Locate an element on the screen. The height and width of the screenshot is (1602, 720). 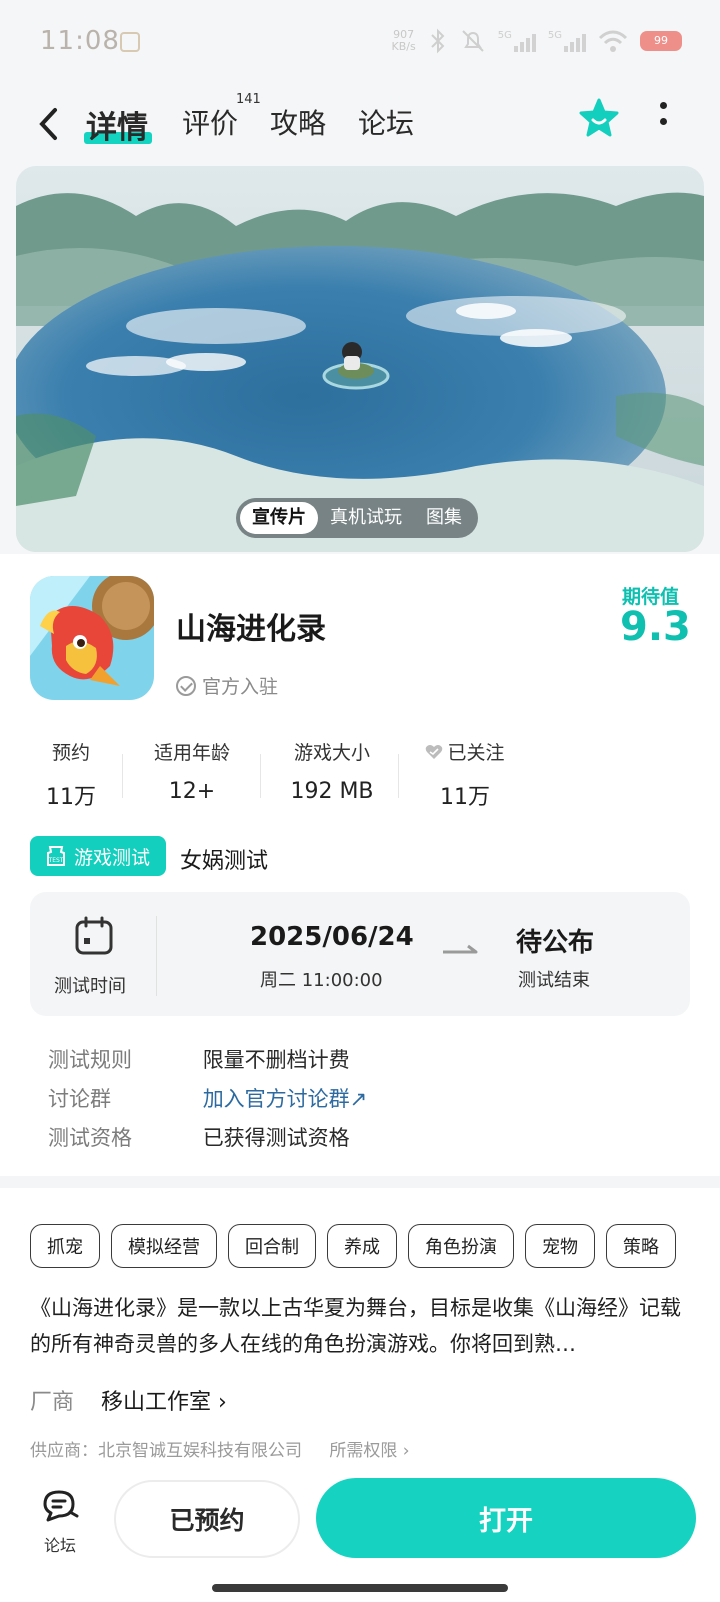
tab-guides: 攻略 is located at coordinates (298, 122).